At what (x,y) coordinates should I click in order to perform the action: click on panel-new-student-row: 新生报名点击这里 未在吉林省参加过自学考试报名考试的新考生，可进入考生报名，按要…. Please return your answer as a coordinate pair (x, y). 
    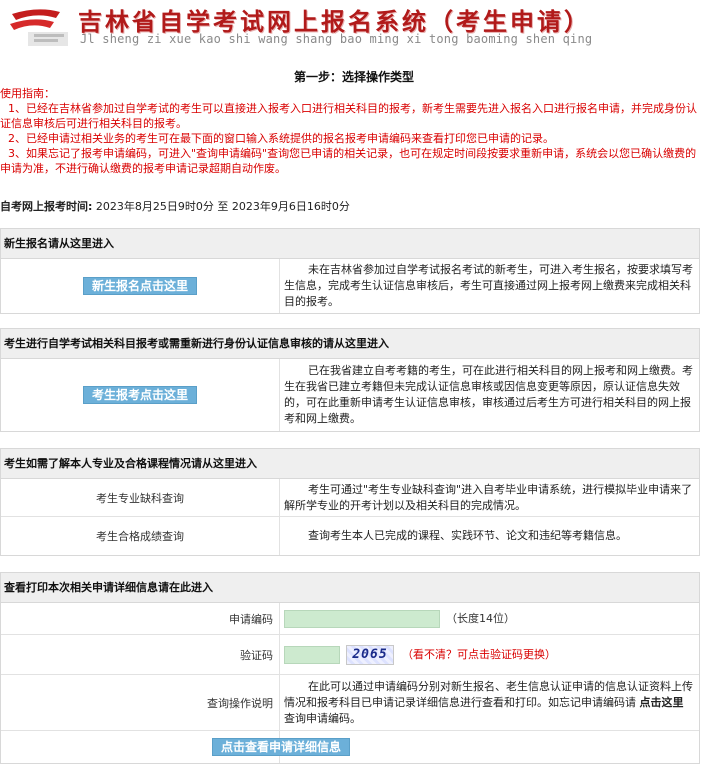
    Looking at the image, I should click on (350, 286).